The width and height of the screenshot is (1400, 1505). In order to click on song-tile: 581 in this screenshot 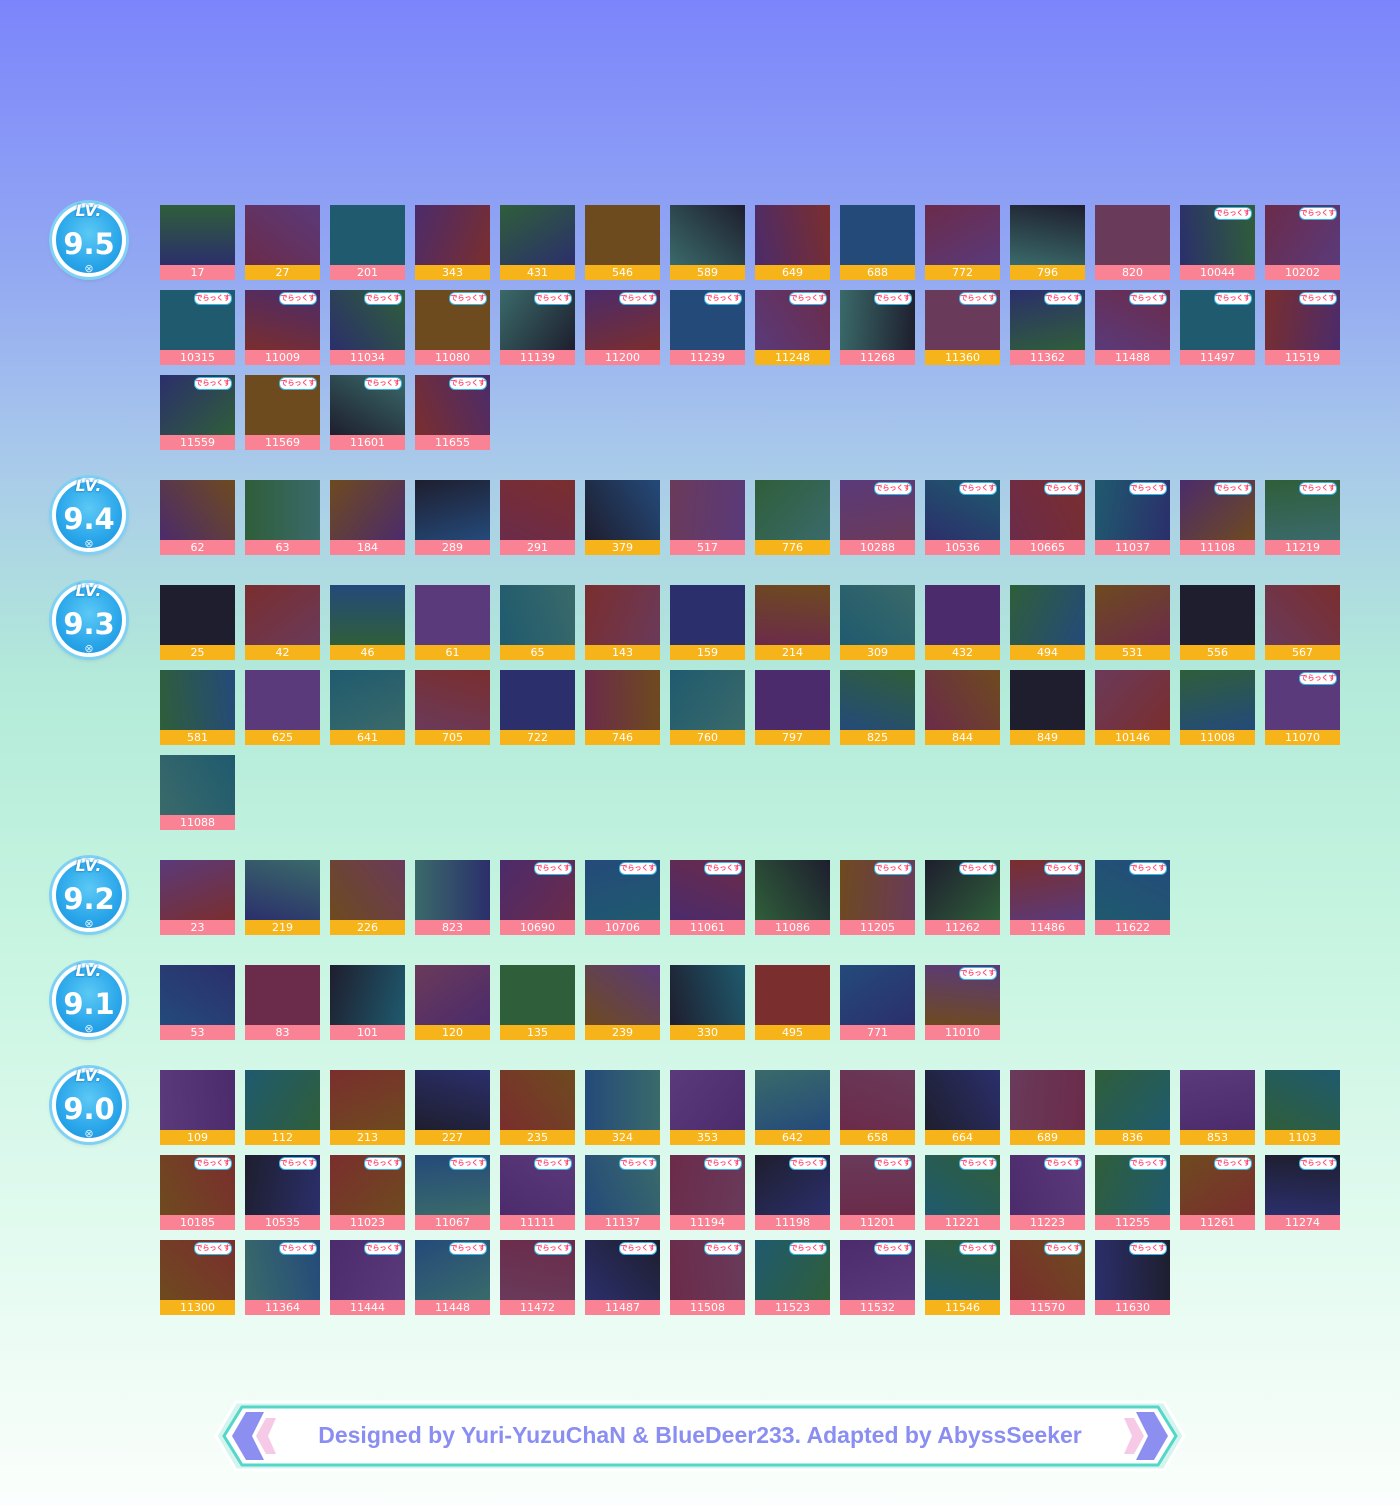, I will do `click(197, 707)`.